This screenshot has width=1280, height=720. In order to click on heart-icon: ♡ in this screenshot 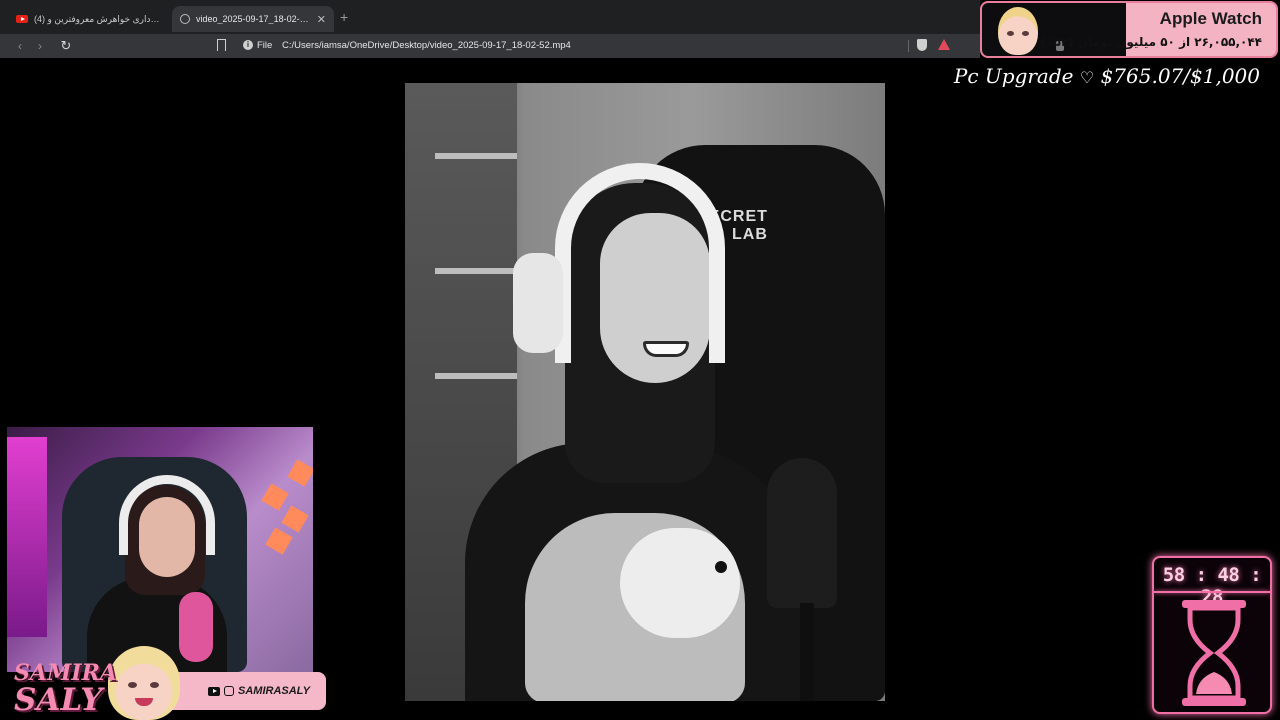, I will do `click(1087, 77)`.